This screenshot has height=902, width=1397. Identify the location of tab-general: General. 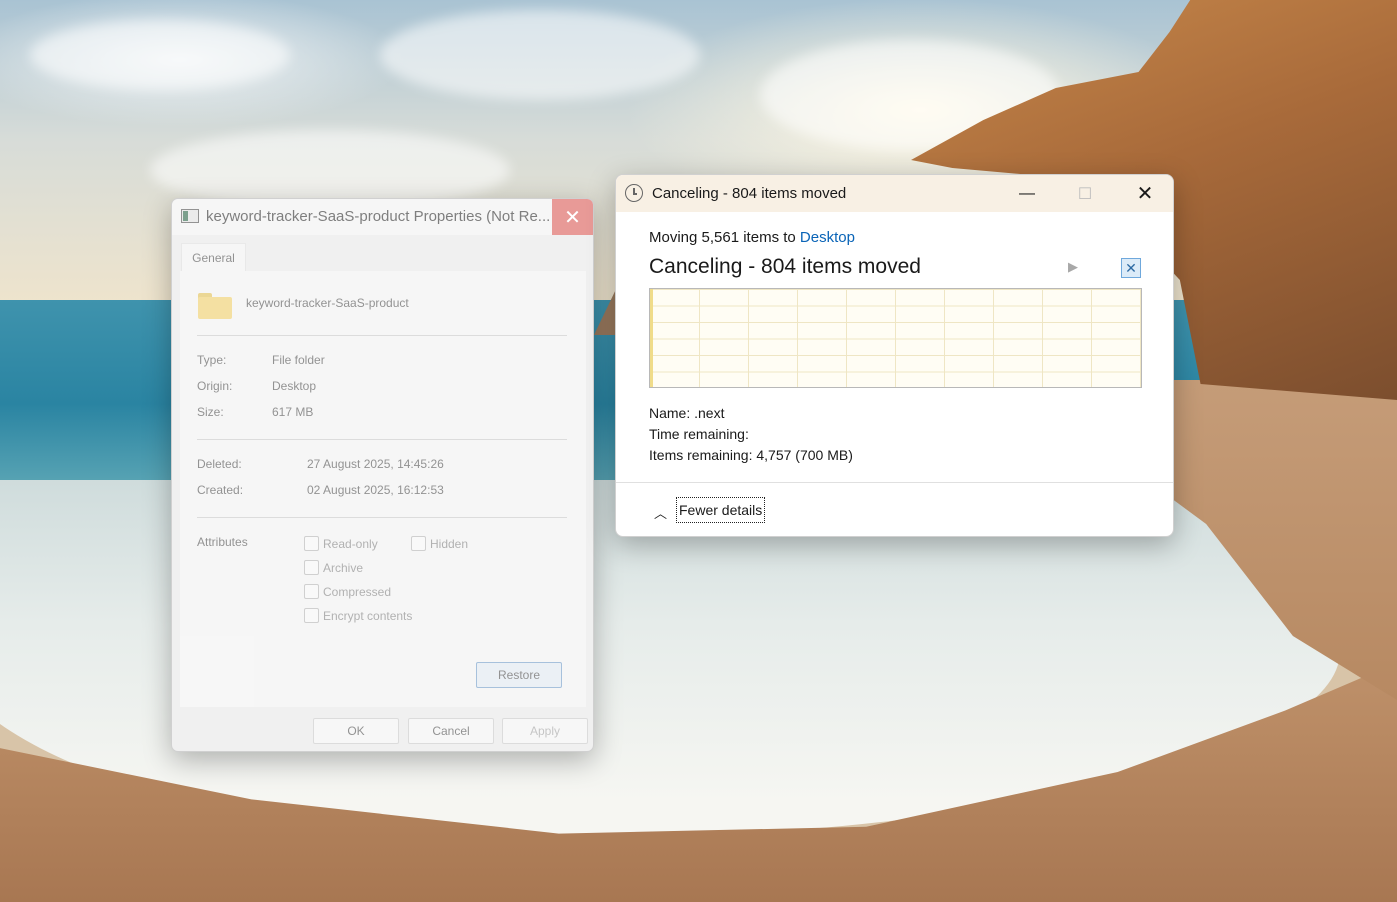
(213, 257).